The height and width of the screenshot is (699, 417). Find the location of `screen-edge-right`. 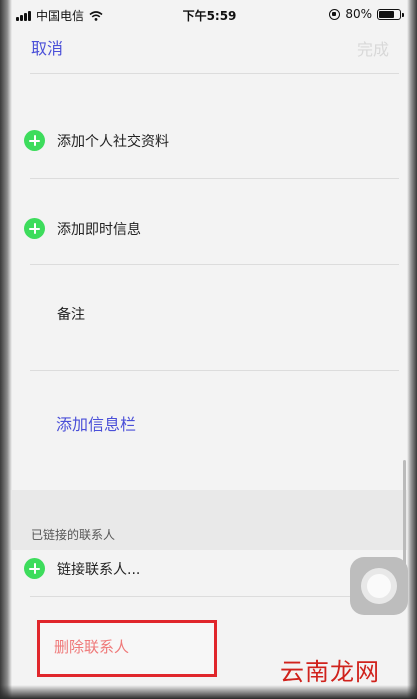

screen-edge-right is located at coordinates (412, 349).